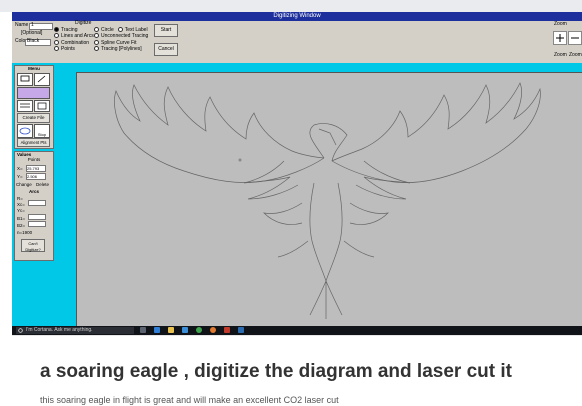 This screenshot has width=582, height=406. Describe the element at coordinates (20, 168) in the screenshot. I see `x-label: X=` at that location.